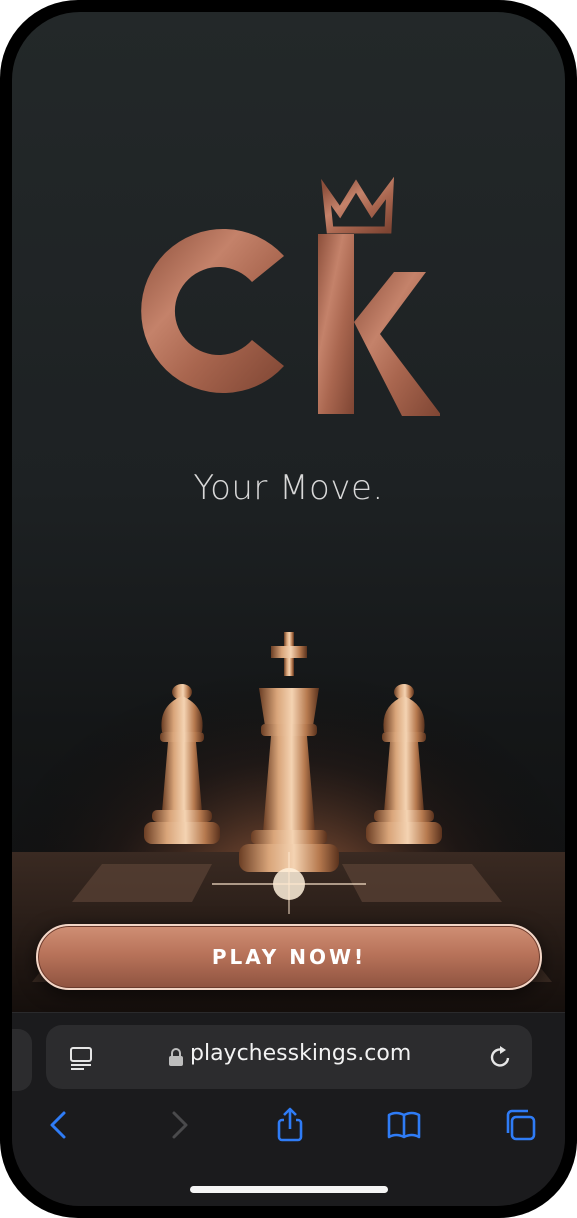 Image resolution: width=577 pixels, height=1218 pixels. Describe the element at coordinates (404, 1125) in the screenshot. I see `bookmarks-icon` at that location.